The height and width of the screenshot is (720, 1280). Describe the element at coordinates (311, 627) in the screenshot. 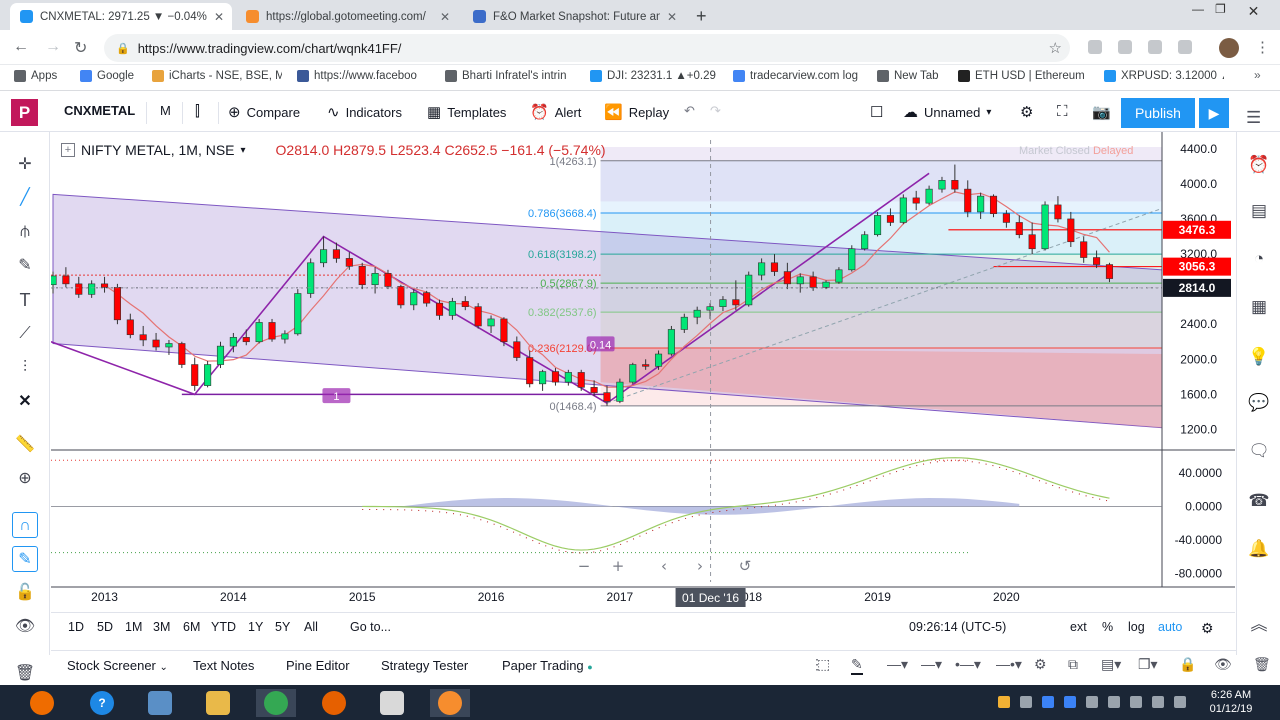

I see `period-button: All` at that location.